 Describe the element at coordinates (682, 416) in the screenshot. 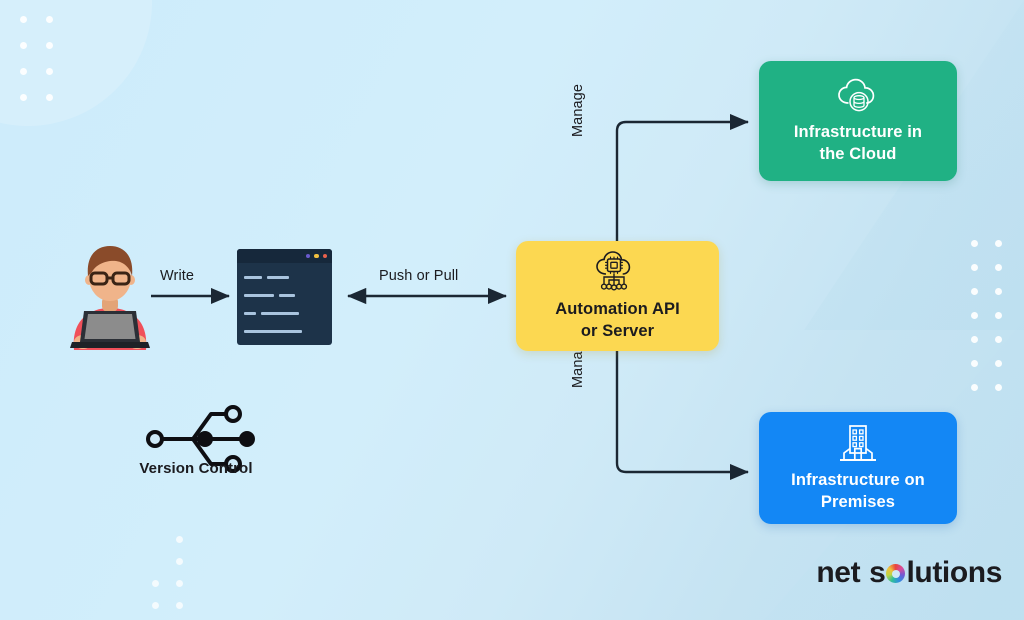

I see `arrow-manage-bottom` at that location.